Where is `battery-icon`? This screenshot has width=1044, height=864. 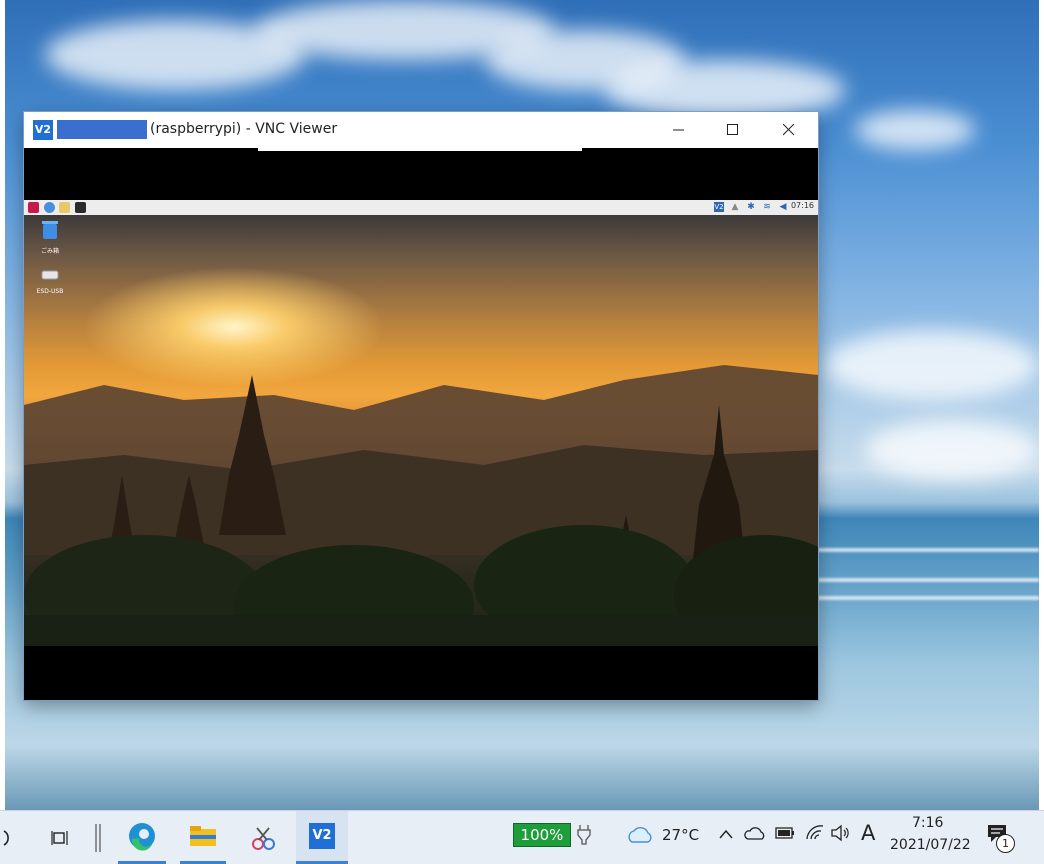
battery-icon is located at coordinates (784, 835).